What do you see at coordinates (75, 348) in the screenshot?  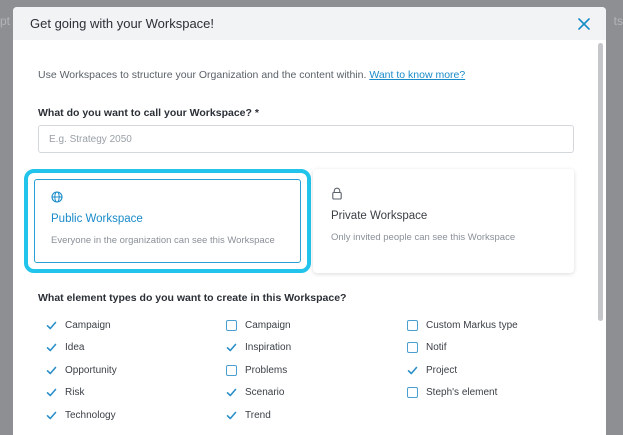 I see `element-type-label: Idea` at bounding box center [75, 348].